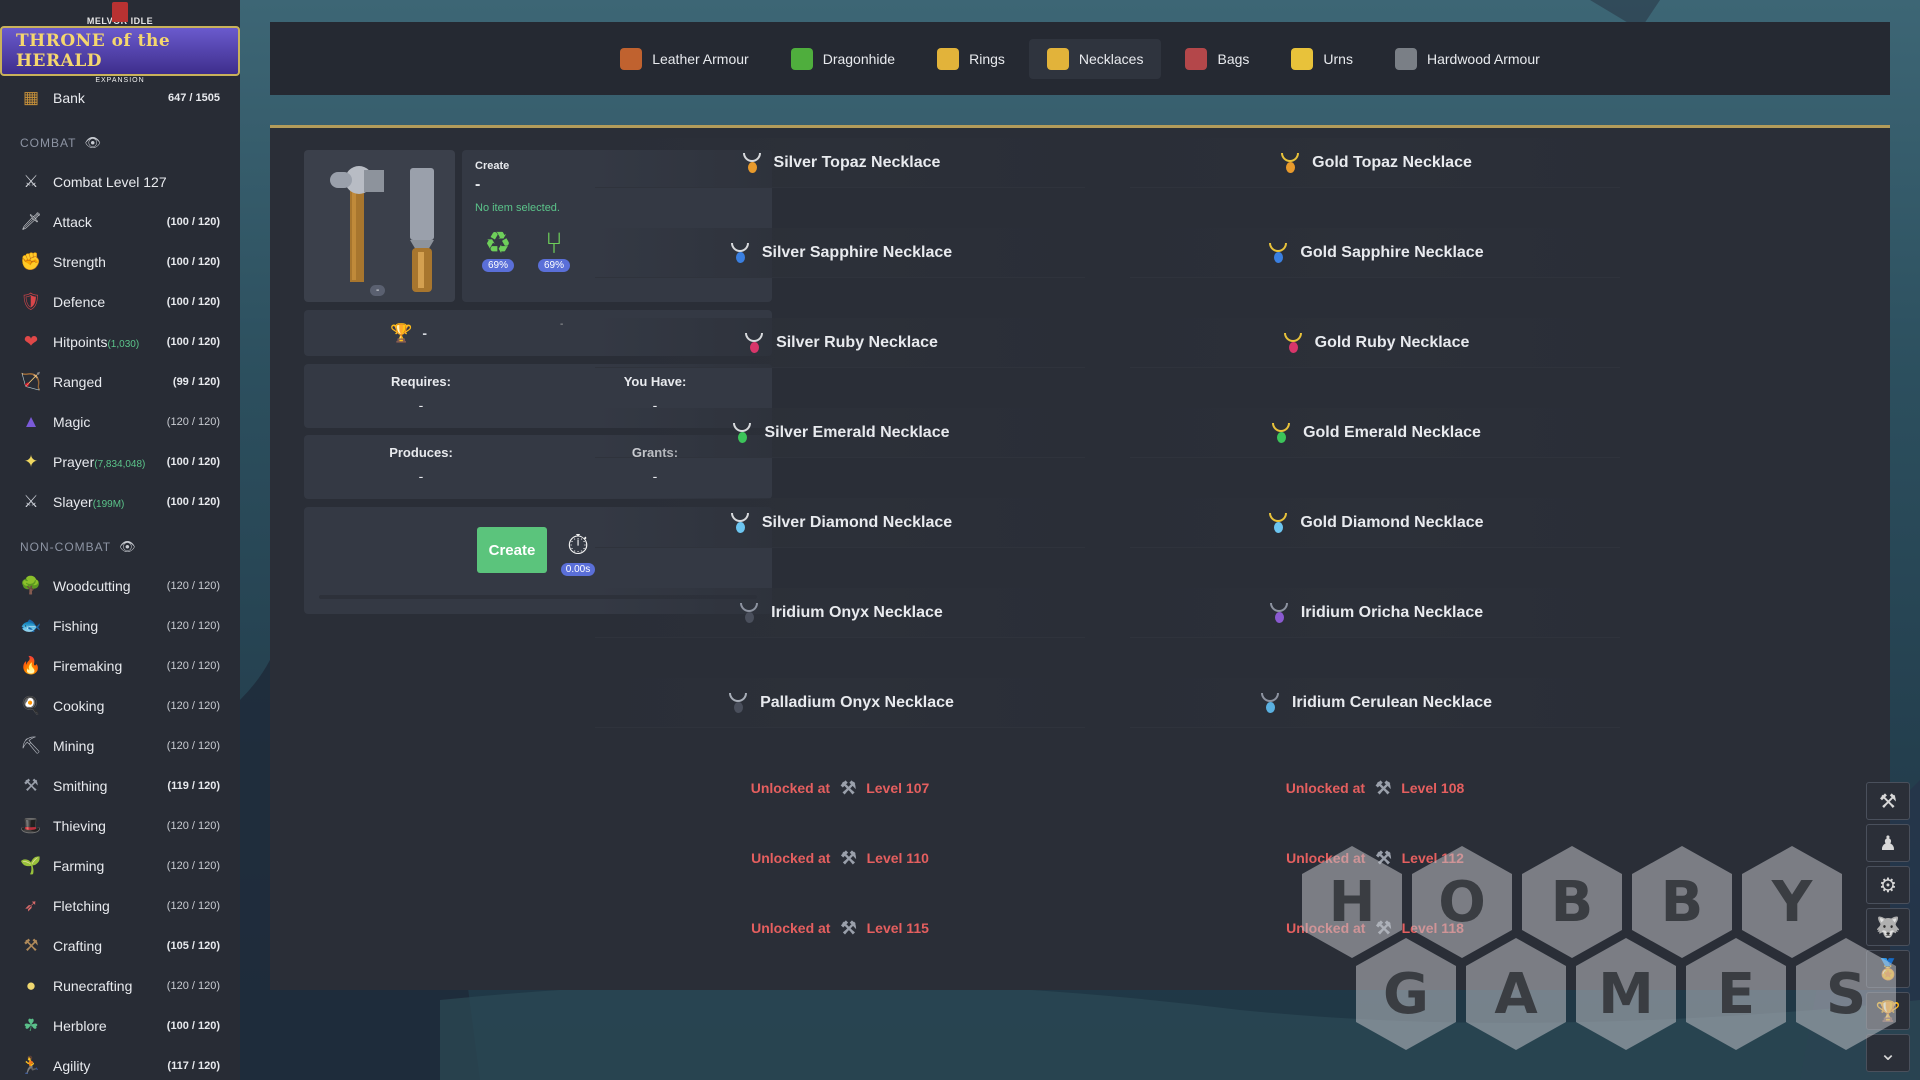 Image resolution: width=1920 pixels, height=1080 pixels. I want to click on doubling-chance: ⑂ 69%, so click(554, 249).